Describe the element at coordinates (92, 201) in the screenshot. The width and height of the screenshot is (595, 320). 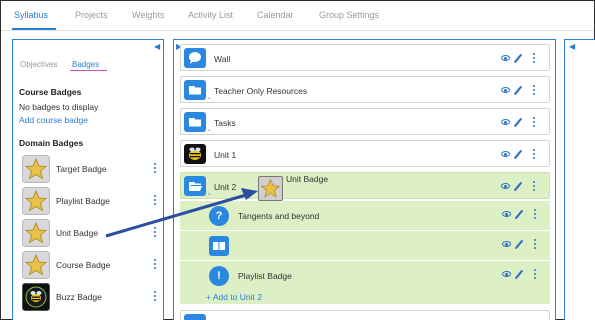
I see `badge-item: Playlist Badge` at that location.